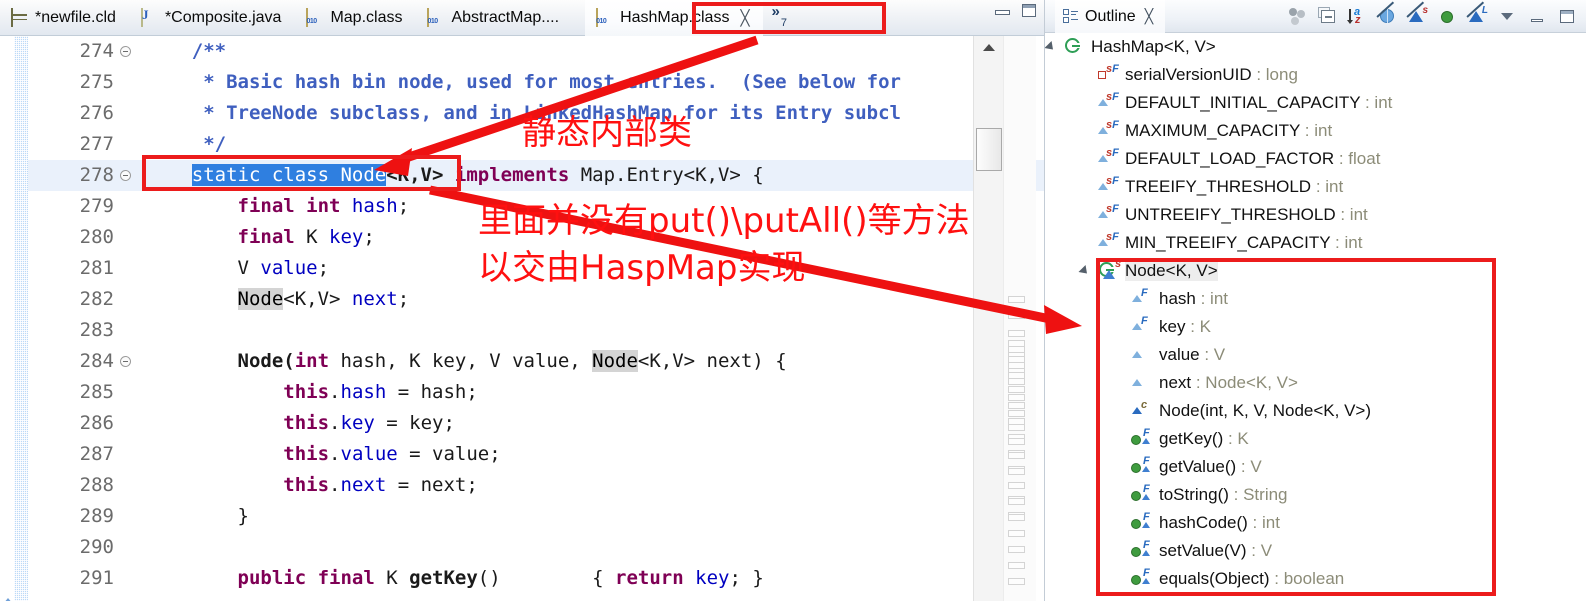 This screenshot has height=601, width=1586. What do you see at coordinates (1315, 327) in the screenshot?
I see `outline-item: Fkey : K` at bounding box center [1315, 327].